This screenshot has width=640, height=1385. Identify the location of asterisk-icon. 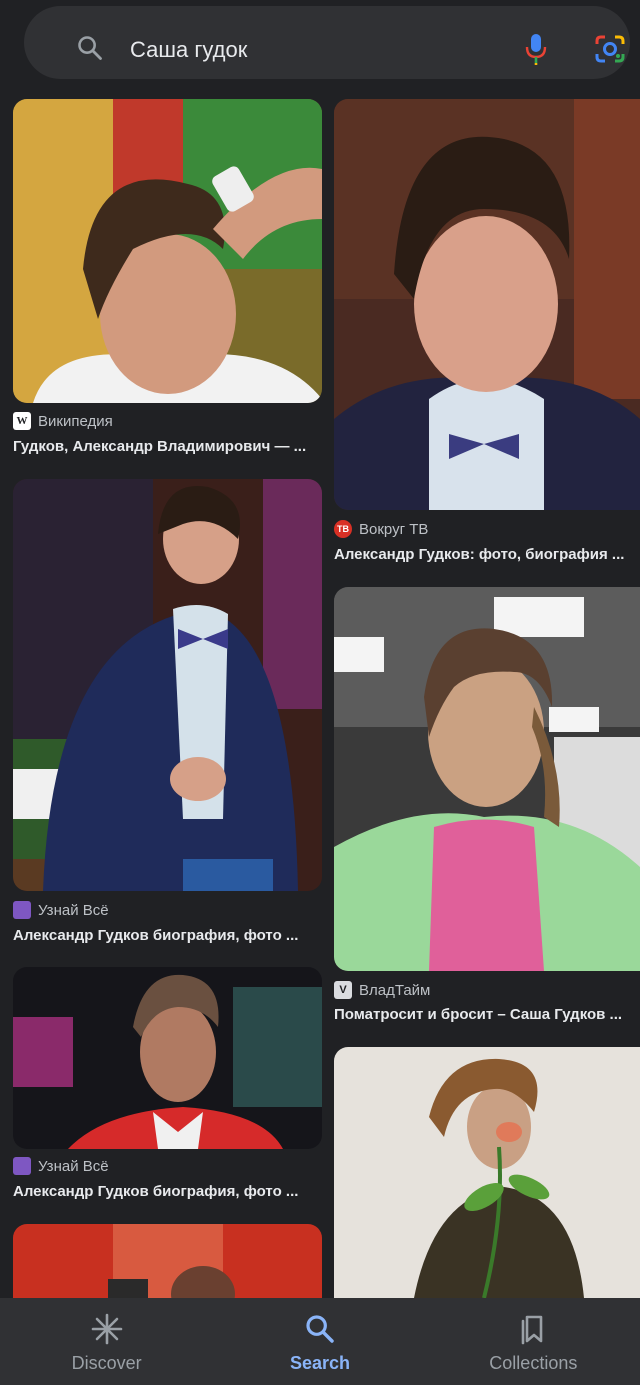
(106, 1329).